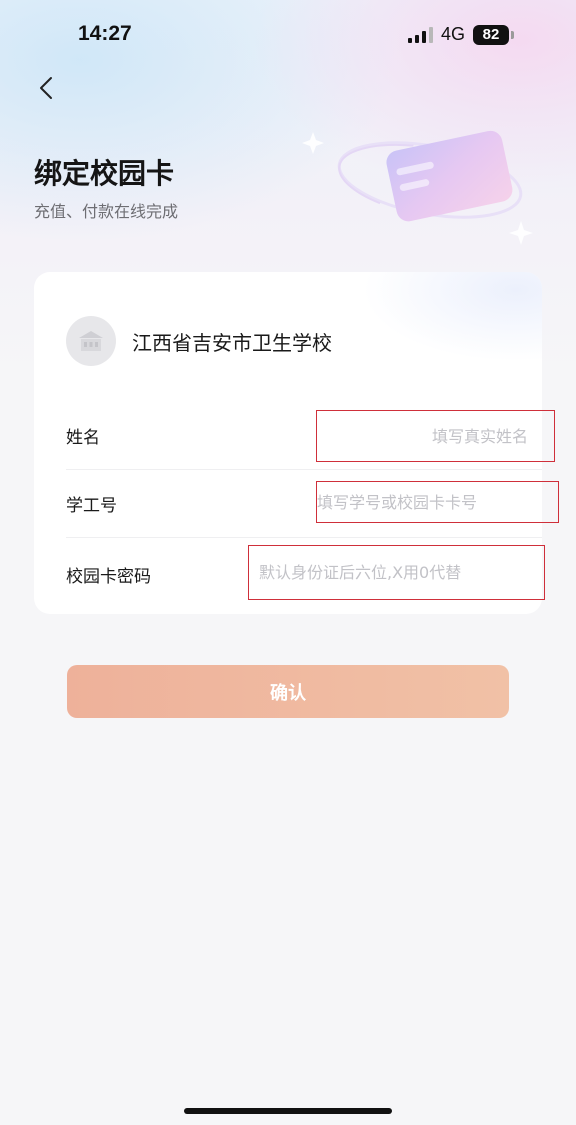 The height and width of the screenshot is (1125, 576). I want to click on battery-icon: 82, so click(494, 34).